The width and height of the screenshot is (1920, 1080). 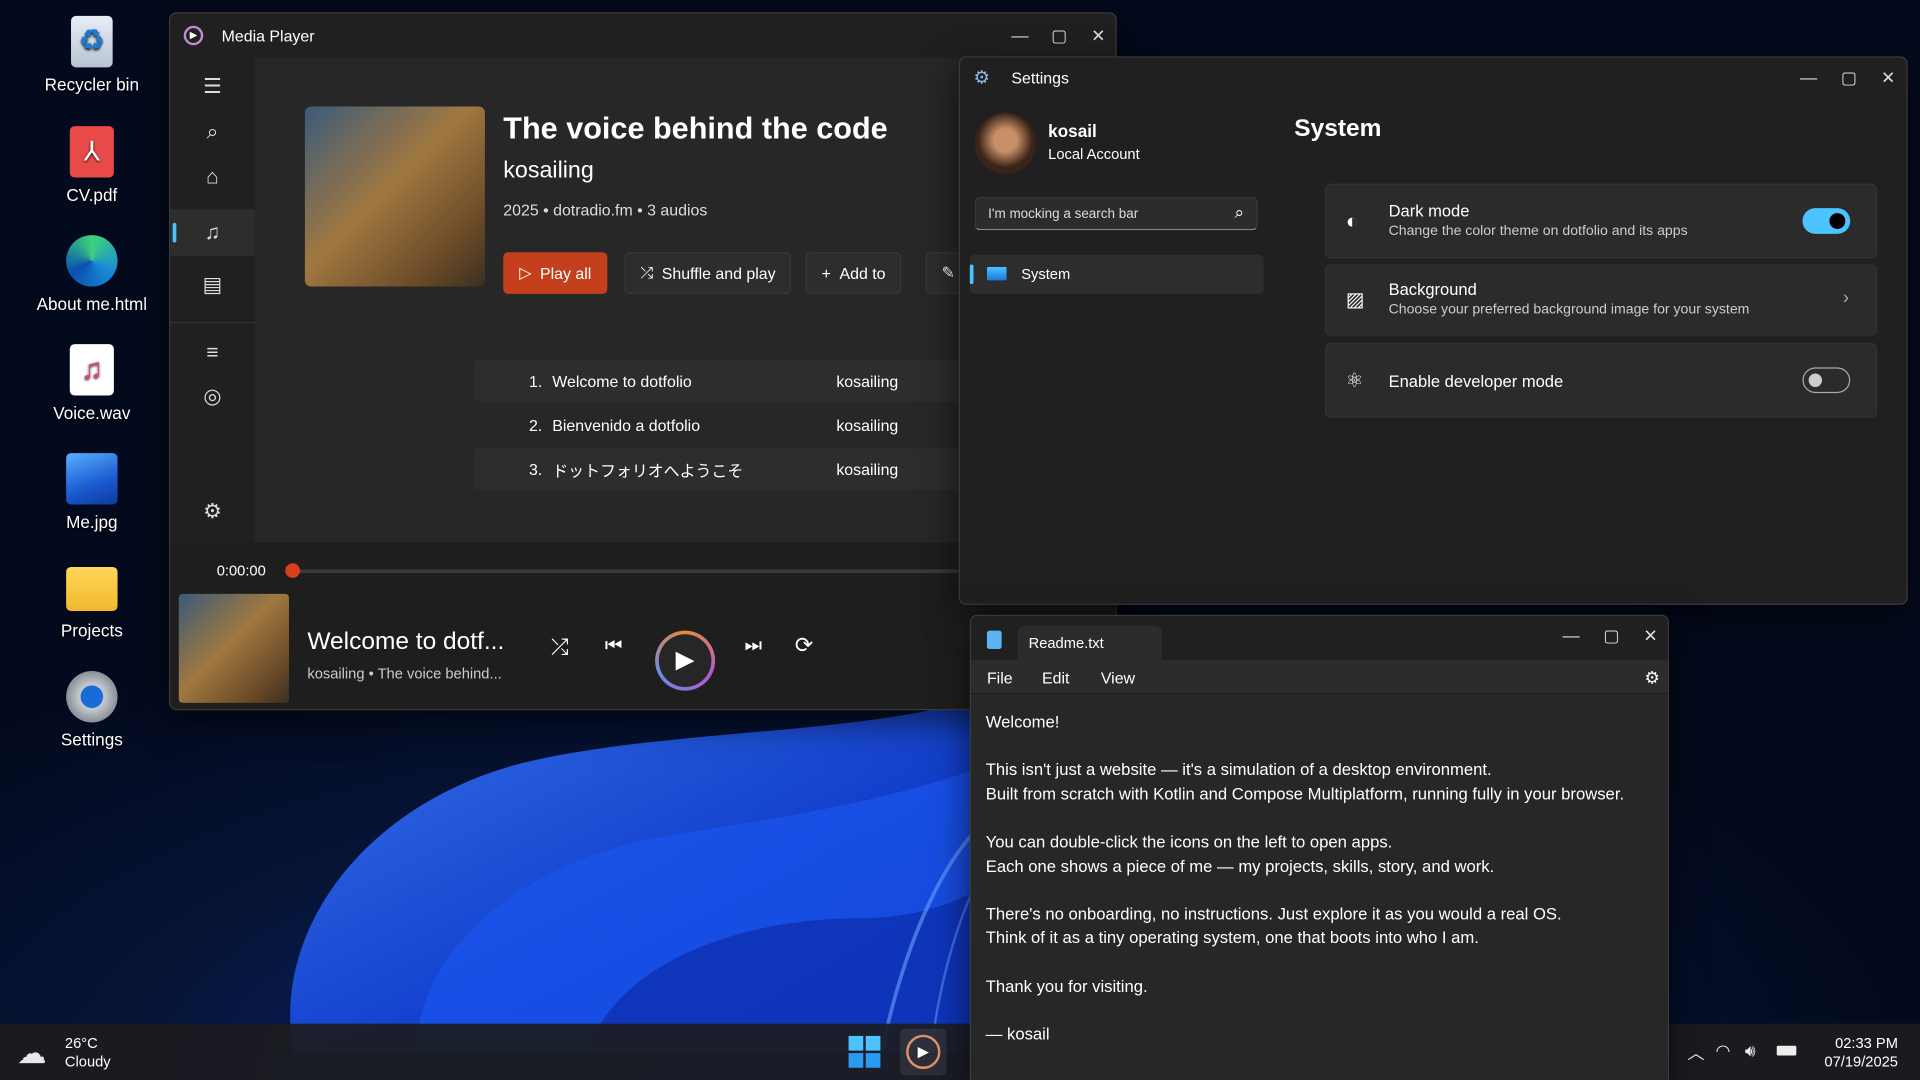 I want to click on start-button, so click(x=864, y=1051).